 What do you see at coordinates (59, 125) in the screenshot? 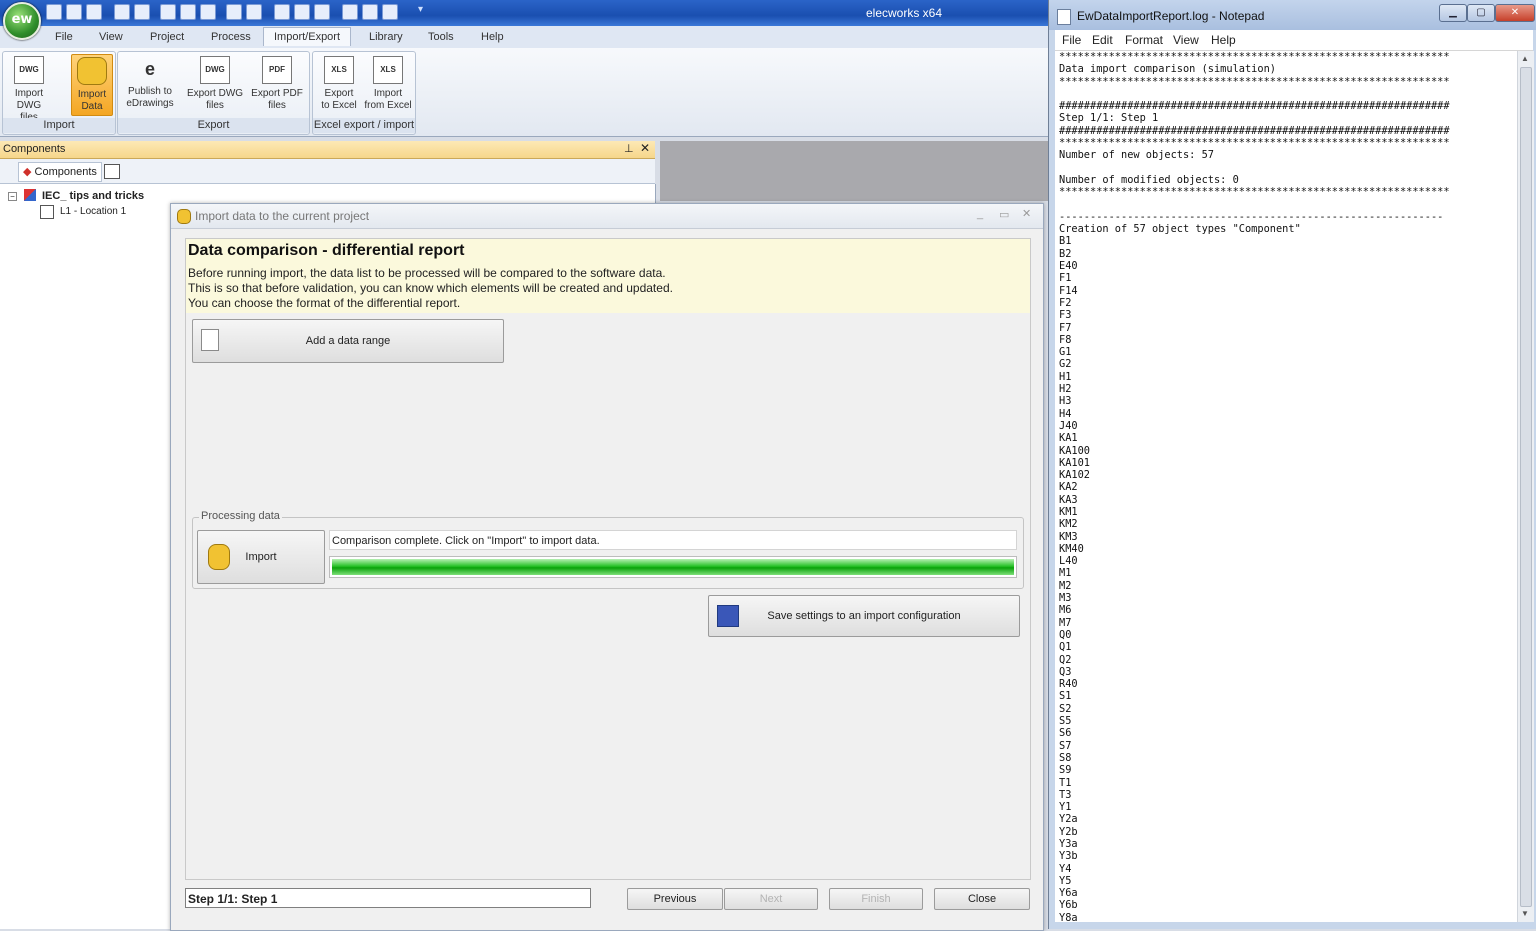
I see `group-import-label: Import` at bounding box center [59, 125].